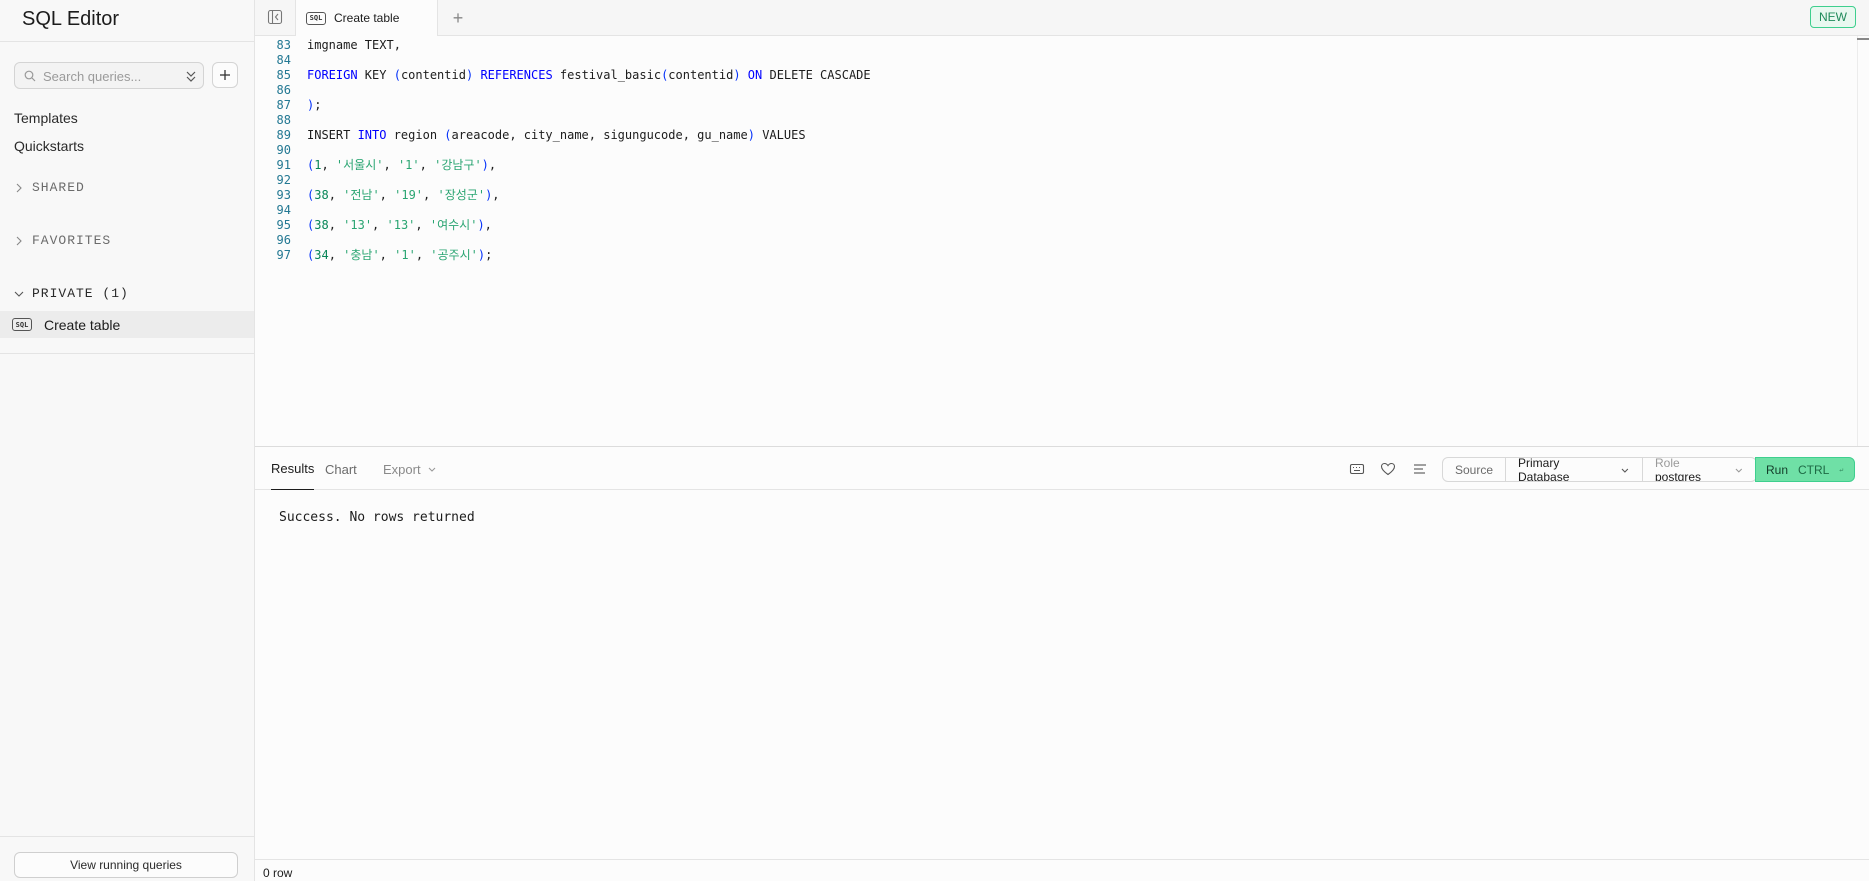 The image size is (1869, 881). What do you see at coordinates (321, 225) in the screenshot?
I see `code-token: 38` at bounding box center [321, 225].